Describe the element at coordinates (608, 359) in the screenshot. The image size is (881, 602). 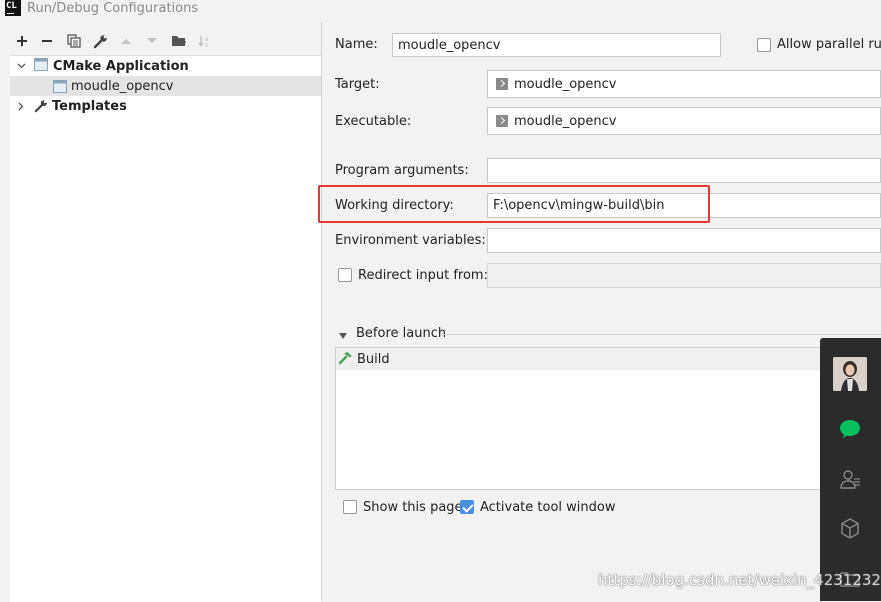
I see `list-item` at that location.